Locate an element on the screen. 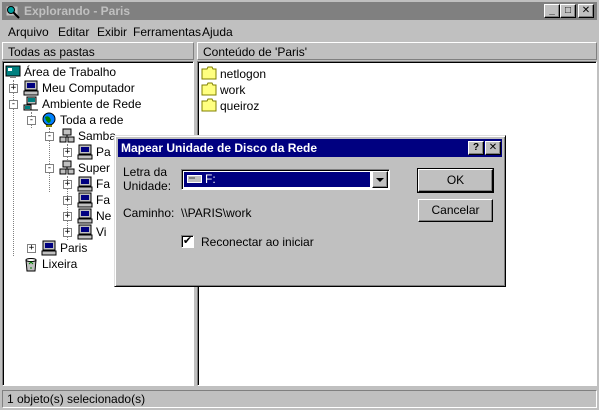 Image resolution: width=599 pixels, height=410 pixels. menu-ajuda: Ajuda is located at coordinates (217, 32).